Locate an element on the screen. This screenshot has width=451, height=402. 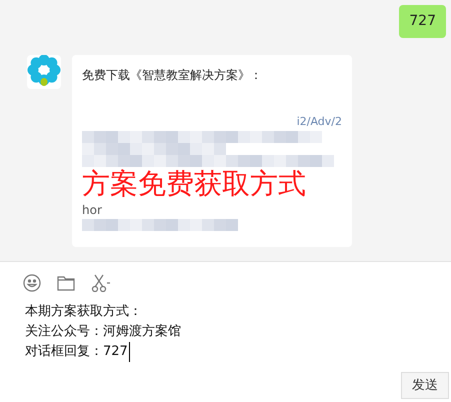
text-fragment: hor is located at coordinates (92, 210).